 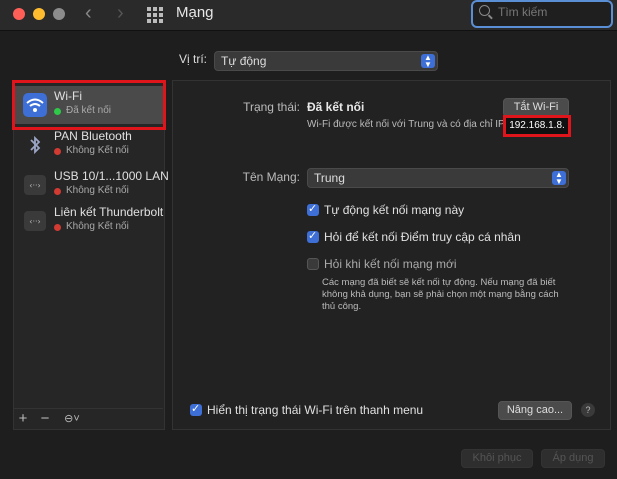 I want to click on service-item-usb-lan: ‹··› USB 10/1...1000 LAN Không Kết nối, so click(x=91, y=185).